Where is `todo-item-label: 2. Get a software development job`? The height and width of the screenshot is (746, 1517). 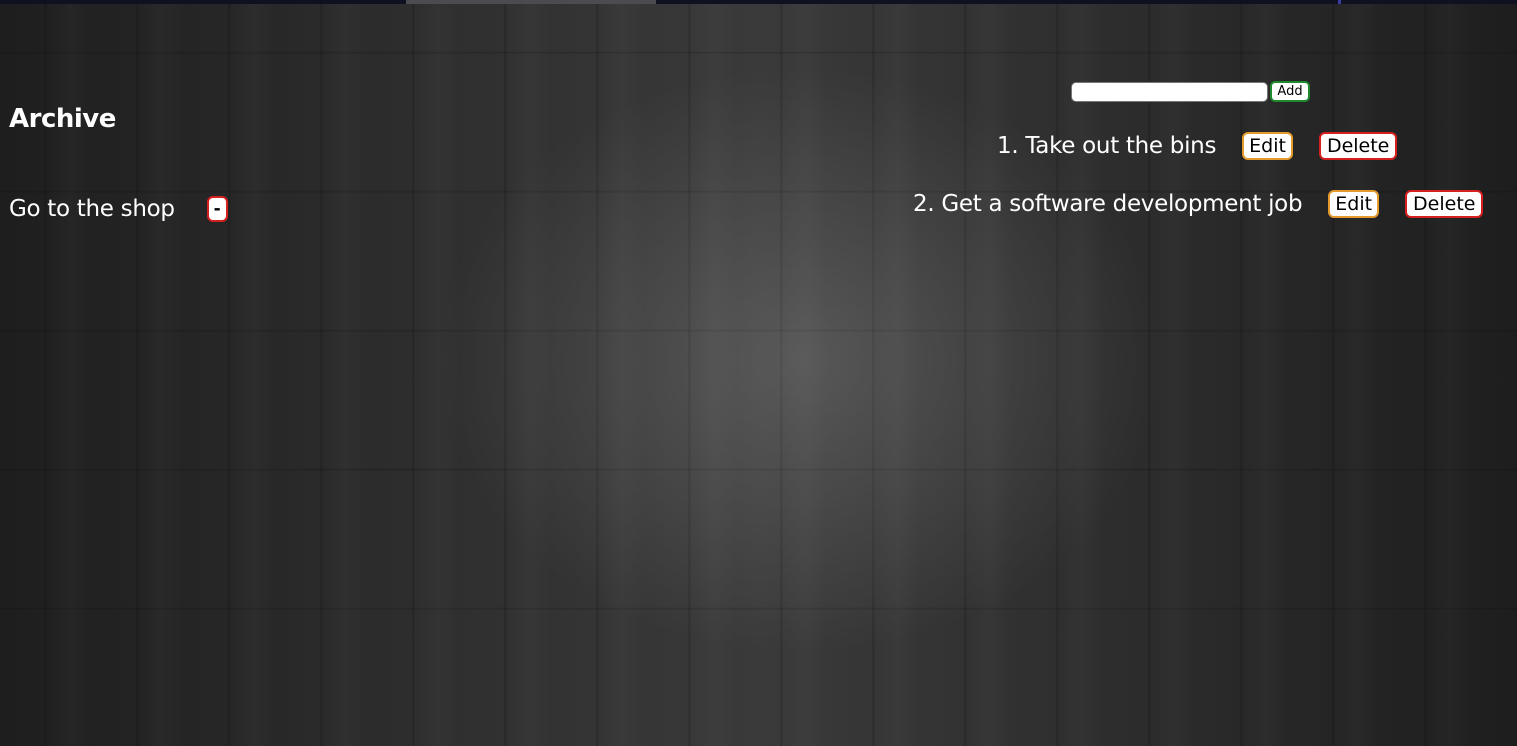 todo-item-label: 2. Get a software development job is located at coordinates (1108, 204).